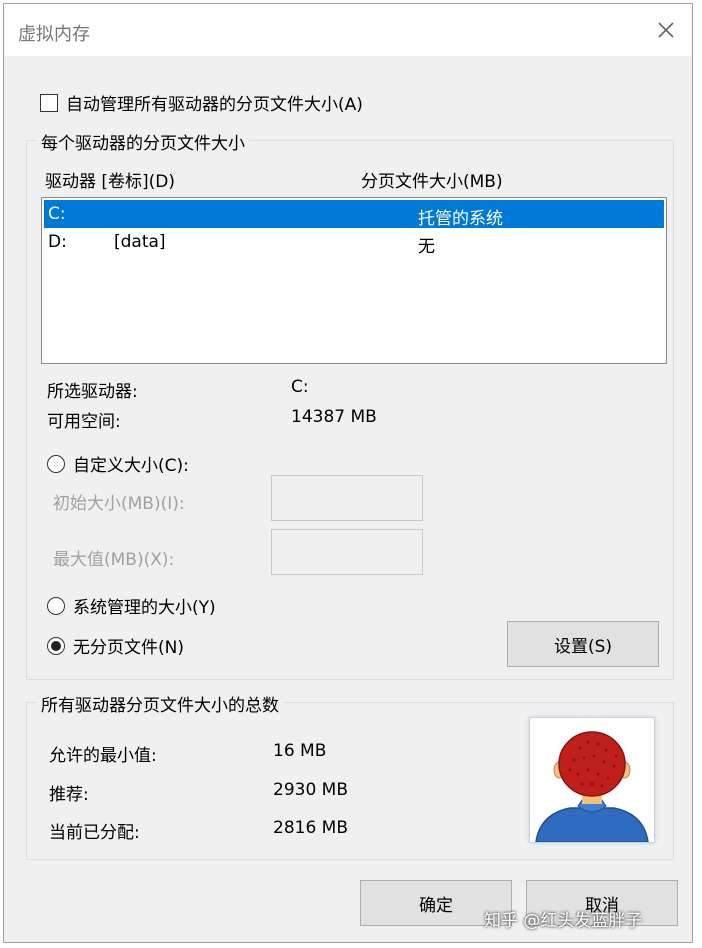  I want to click on system-managed-option: 系统管理的大小(Y), so click(131, 605).